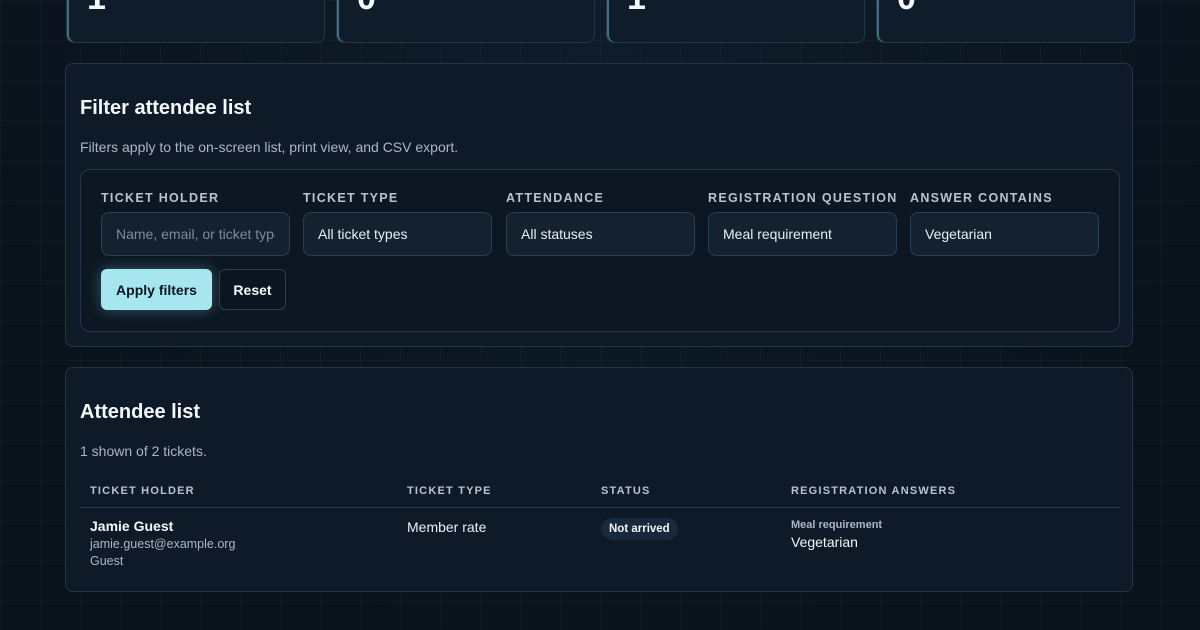 The image size is (1200, 630). Describe the element at coordinates (107, 561) in the screenshot. I see `ticket-holder-role: Guest` at that location.